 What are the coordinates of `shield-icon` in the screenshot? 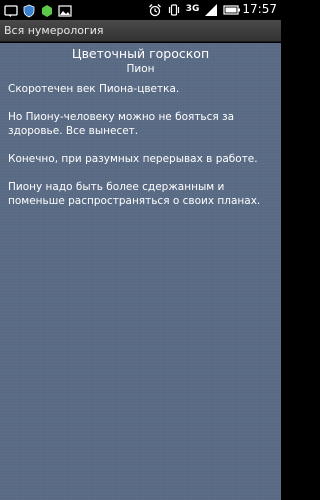 It's located at (29, 10).